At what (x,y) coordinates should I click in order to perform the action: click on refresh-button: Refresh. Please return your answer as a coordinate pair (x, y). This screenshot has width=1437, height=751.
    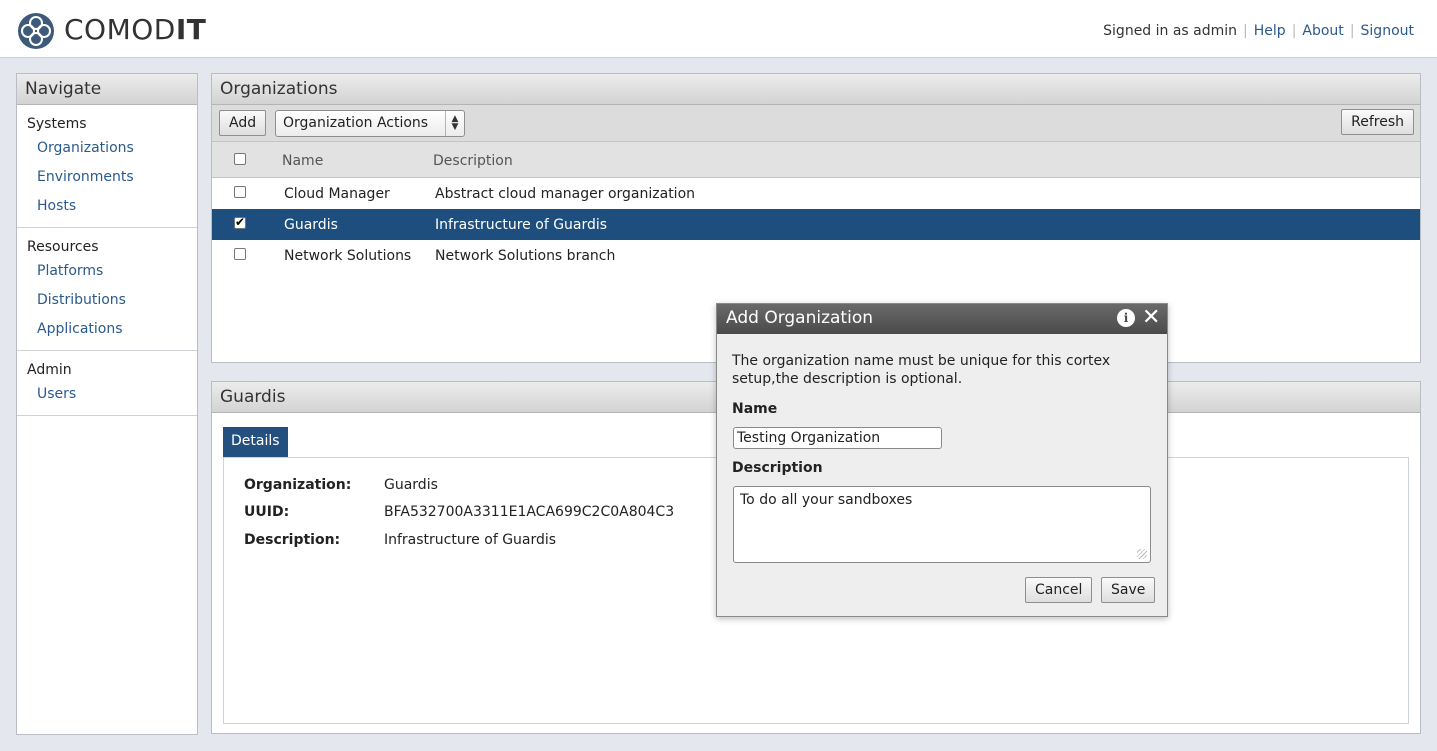
    Looking at the image, I should click on (1377, 122).